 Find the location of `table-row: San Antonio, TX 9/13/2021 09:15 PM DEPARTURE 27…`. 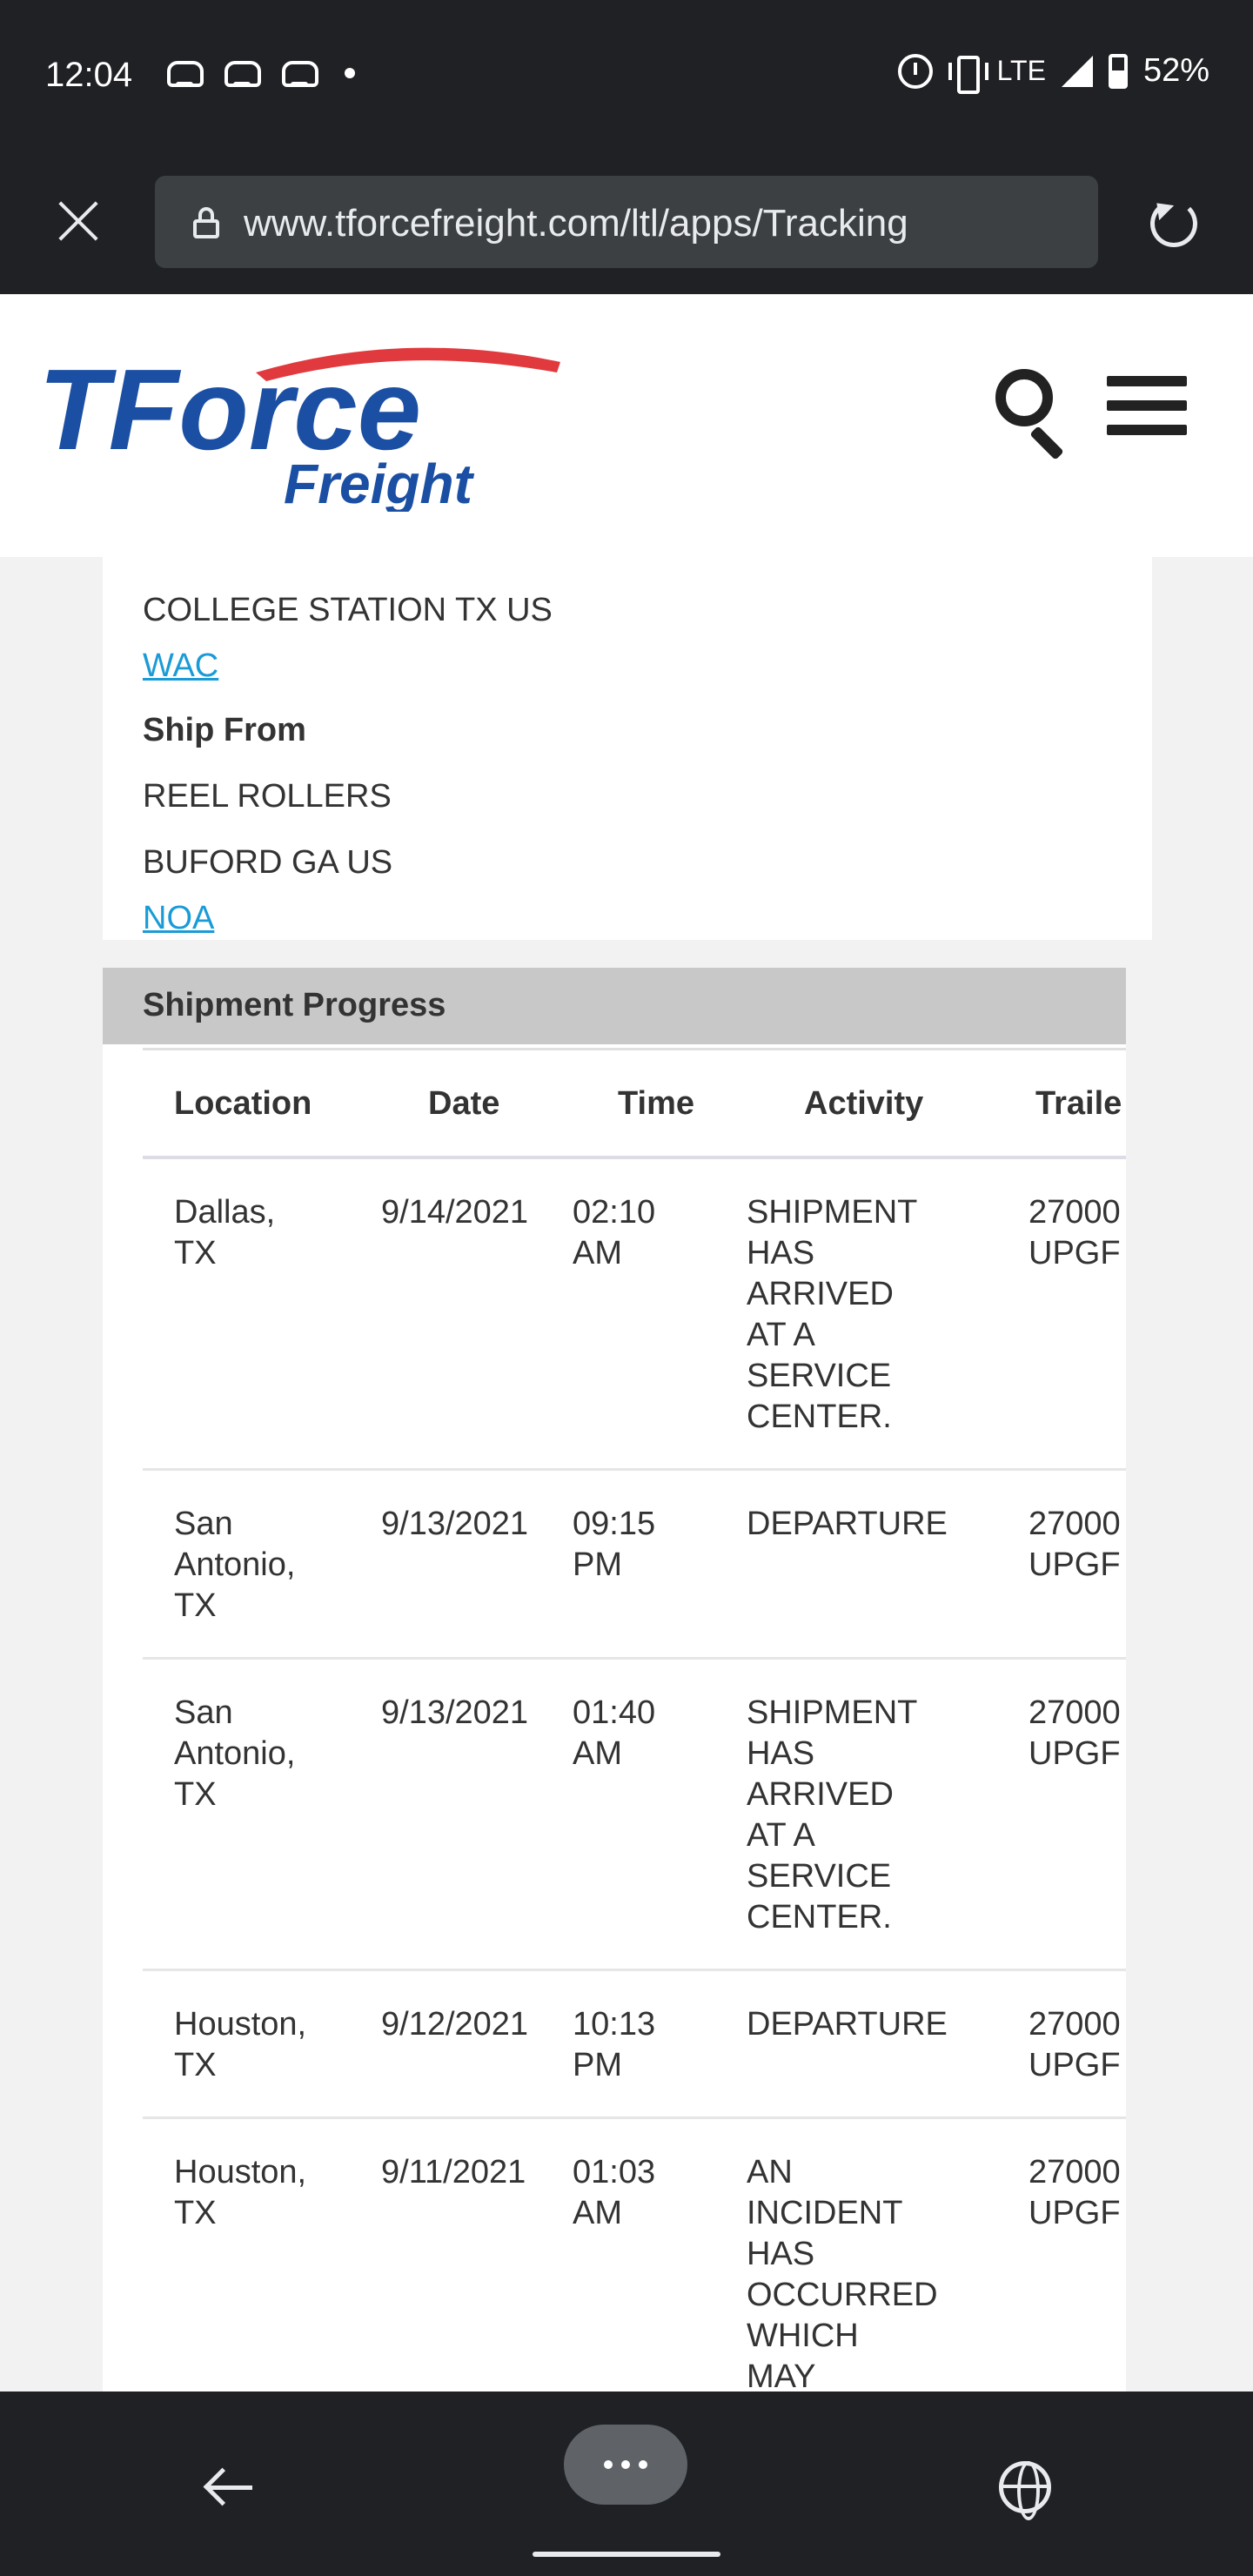

table-row: San Antonio, TX 9/13/2021 09:15 PM DEPARTURE 27… is located at coordinates (634, 1565).